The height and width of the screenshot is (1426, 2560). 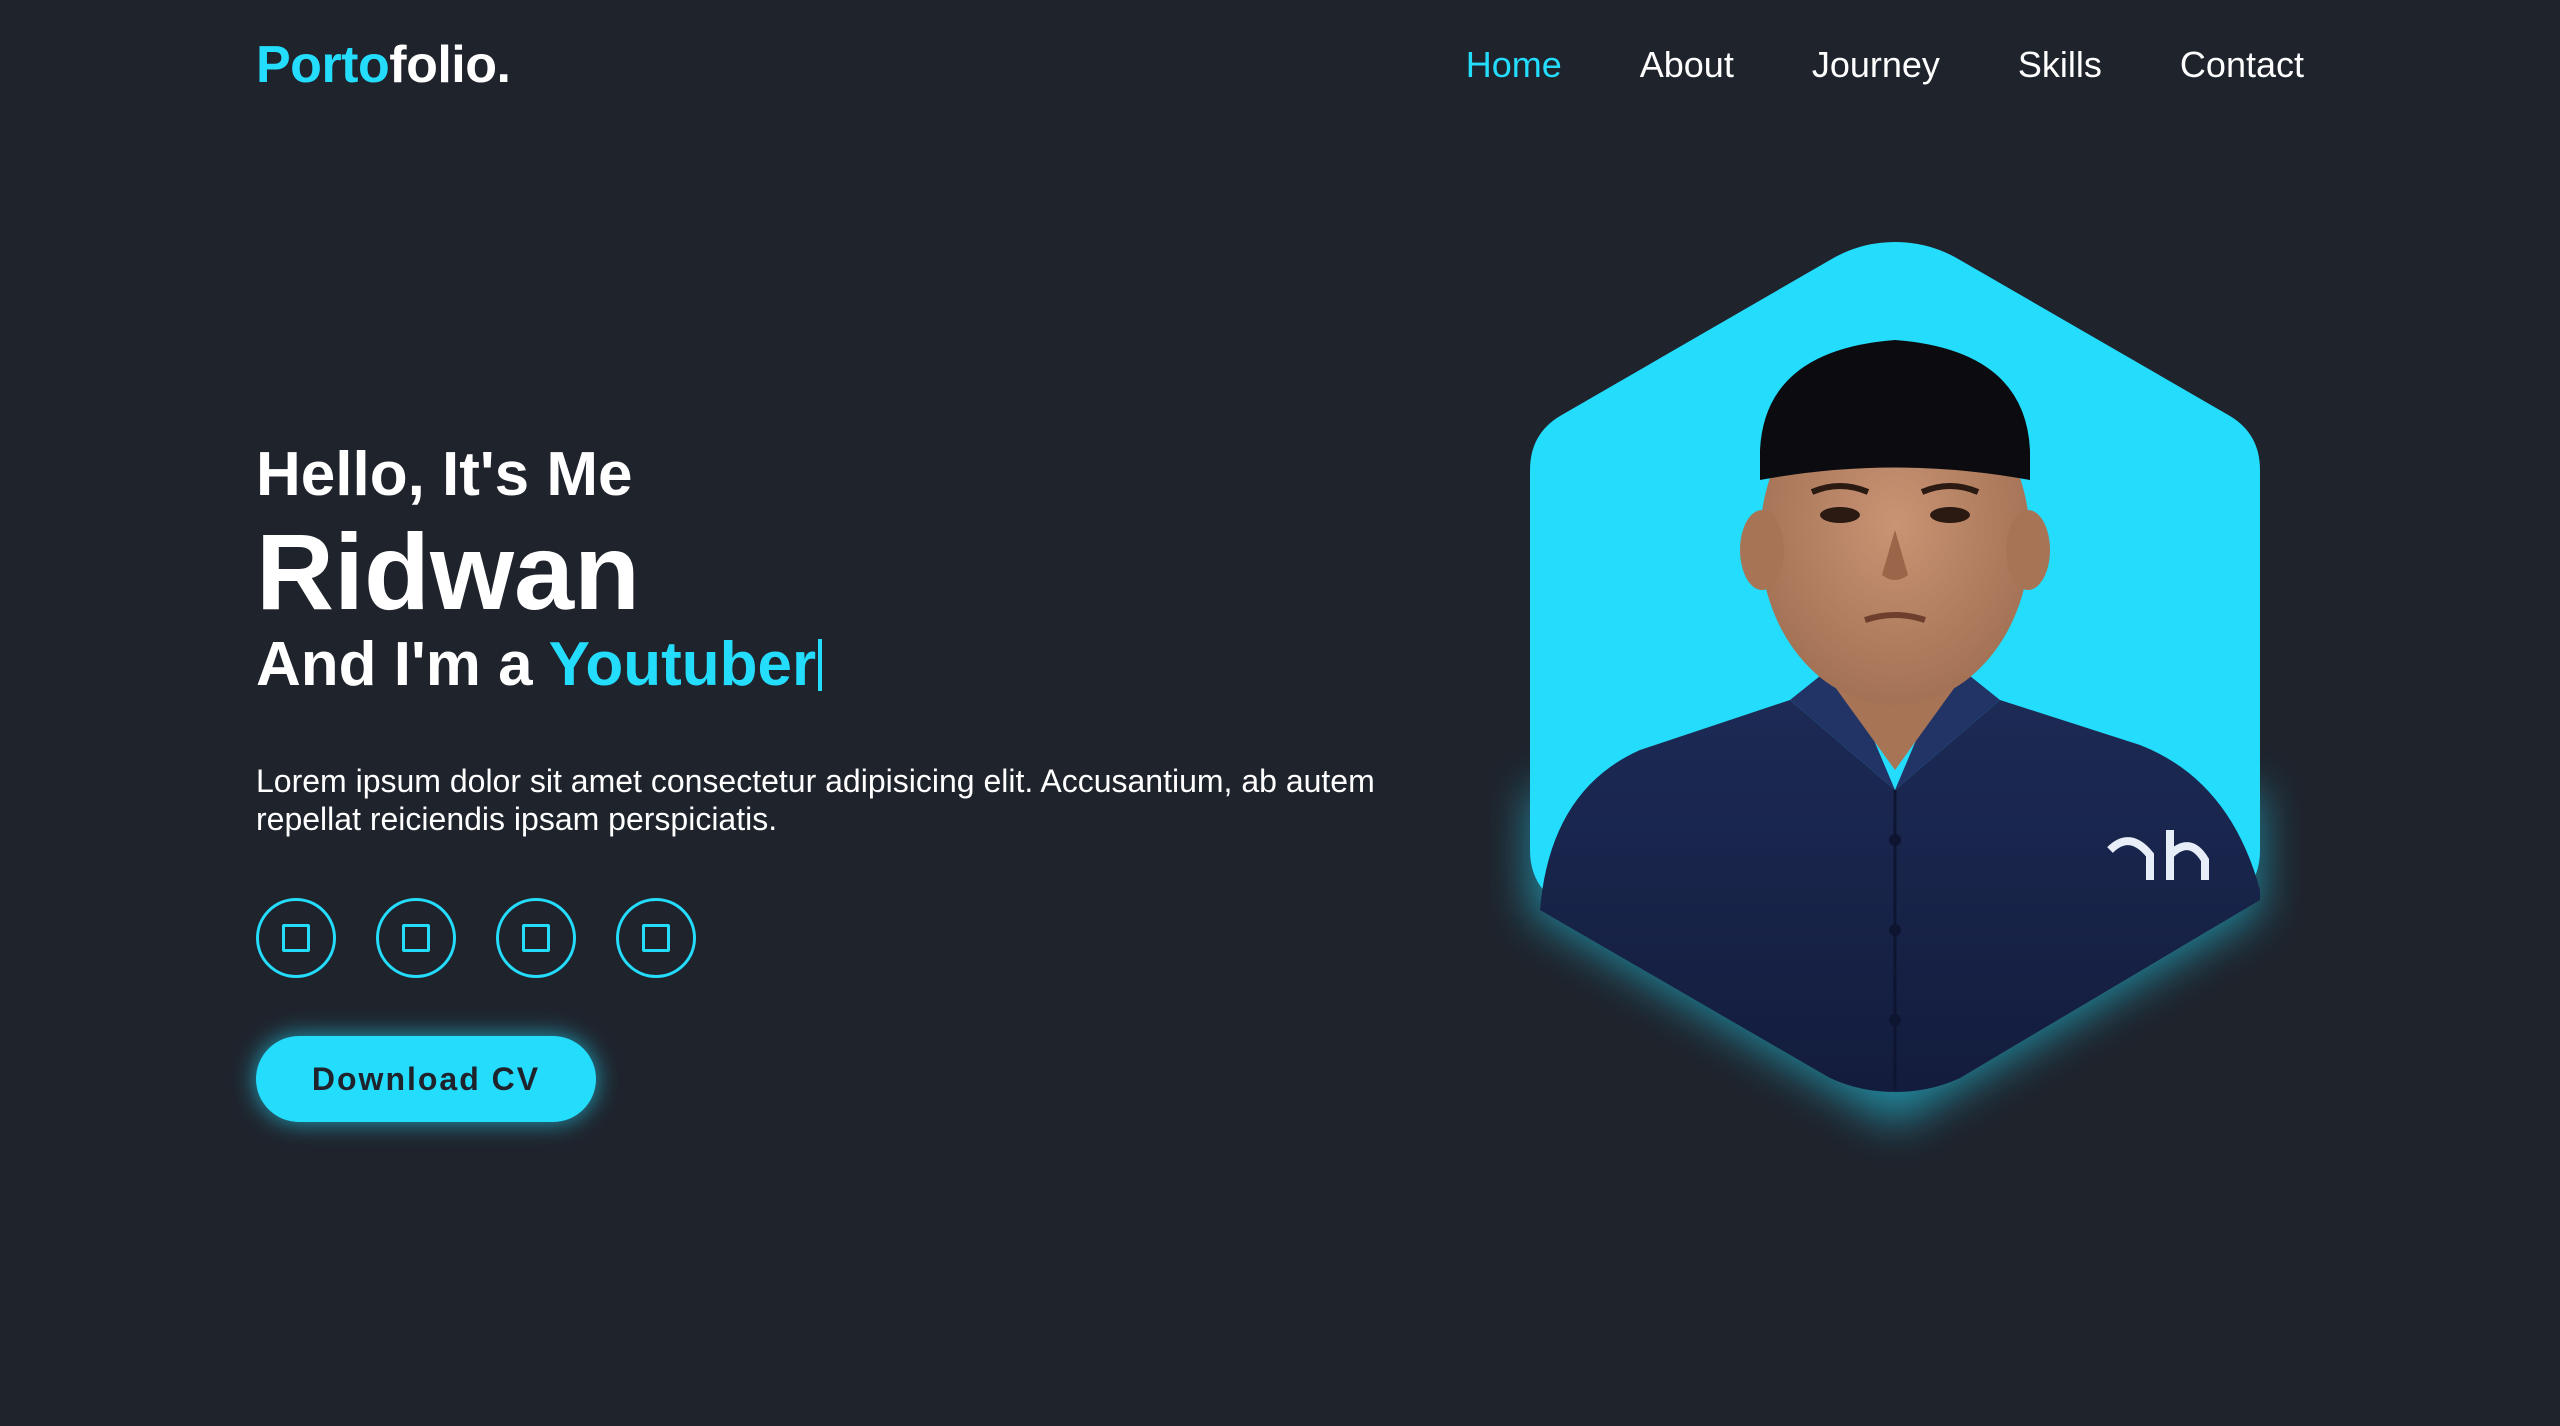 What do you see at coordinates (444, 474) in the screenshot?
I see `hero-greeting: Hello, It's Me` at bounding box center [444, 474].